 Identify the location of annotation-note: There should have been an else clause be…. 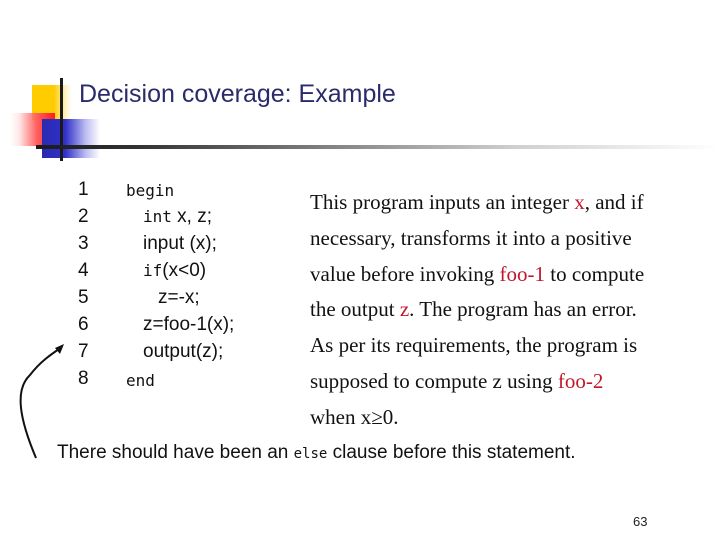
(316, 453).